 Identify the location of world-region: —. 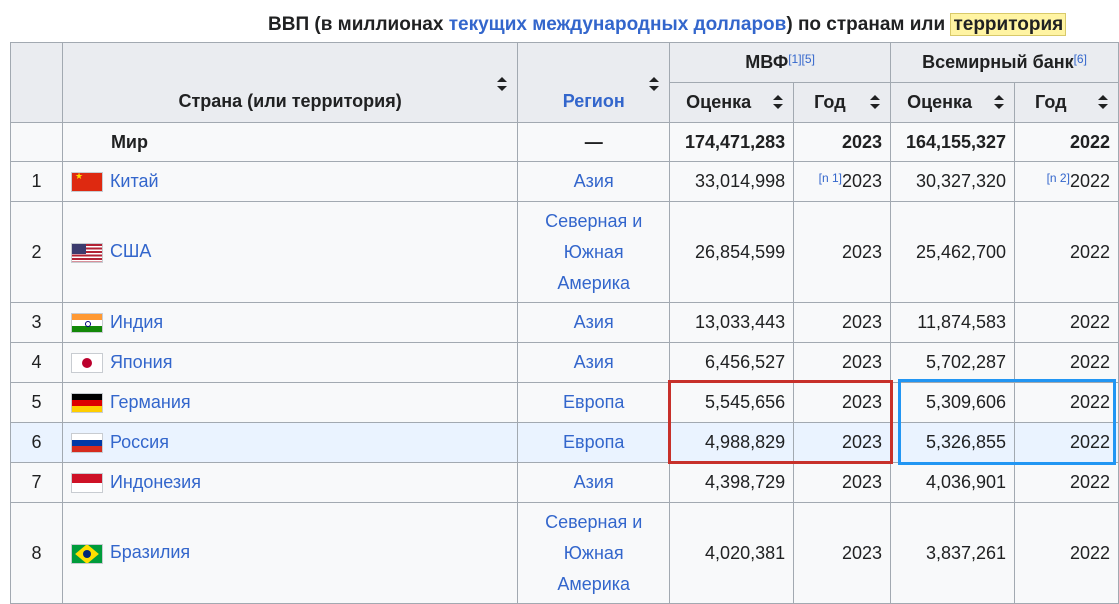
(594, 142).